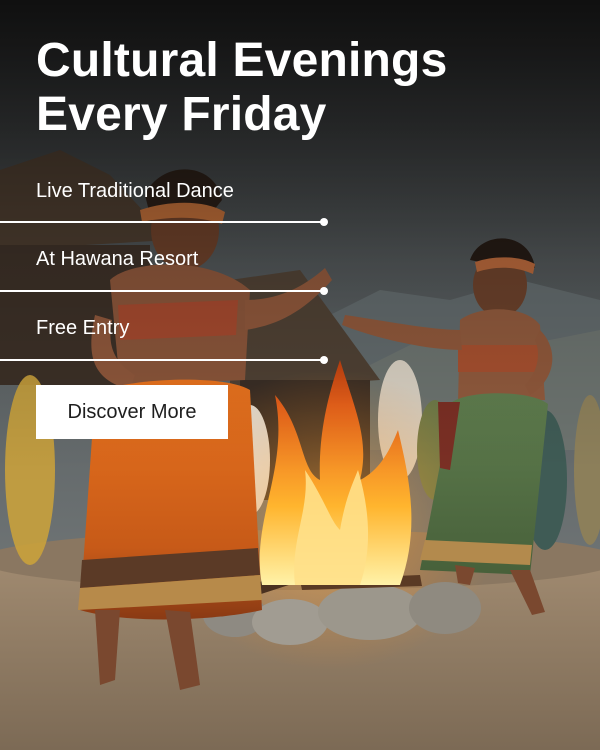 This screenshot has height=750, width=600. I want to click on page-title: Cultural Evenings Every Friday, so click(241, 88).